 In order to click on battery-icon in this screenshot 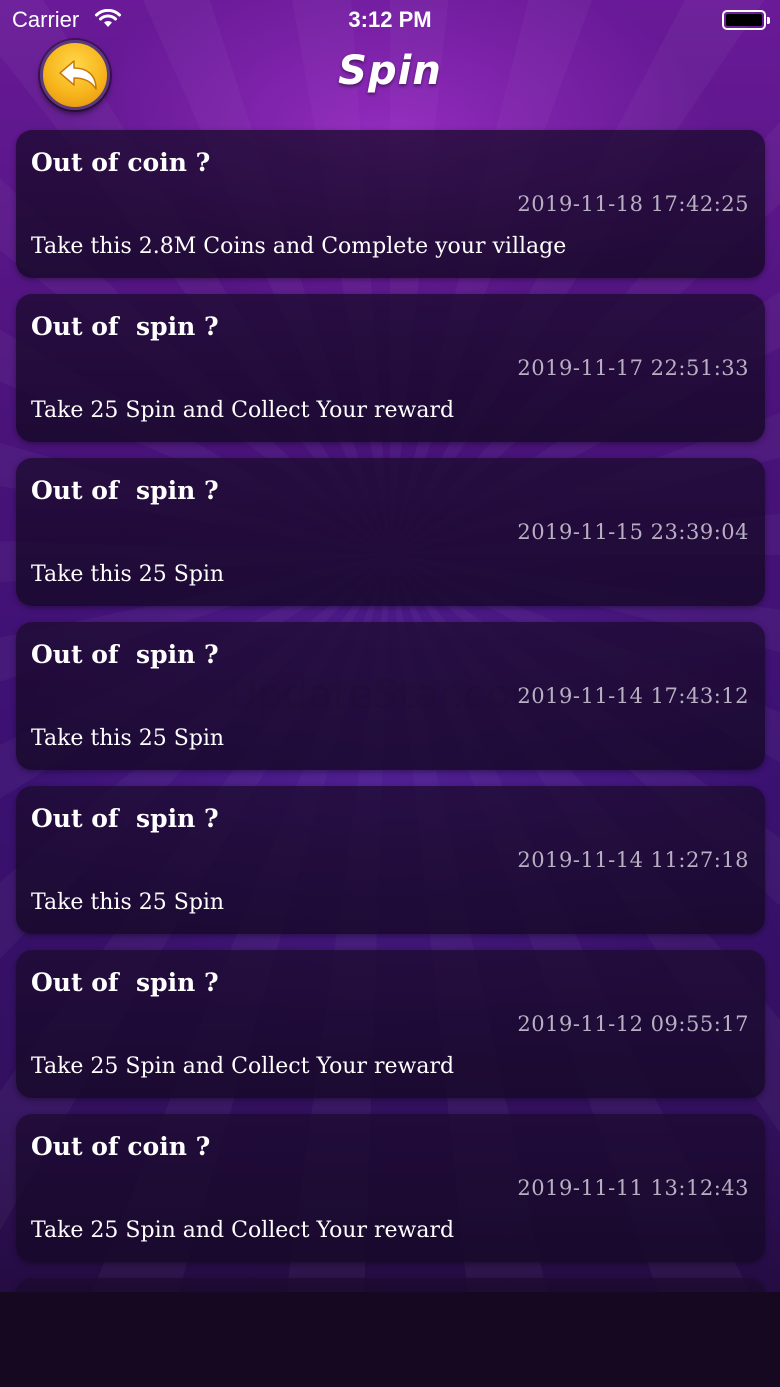, I will do `click(746, 20)`.